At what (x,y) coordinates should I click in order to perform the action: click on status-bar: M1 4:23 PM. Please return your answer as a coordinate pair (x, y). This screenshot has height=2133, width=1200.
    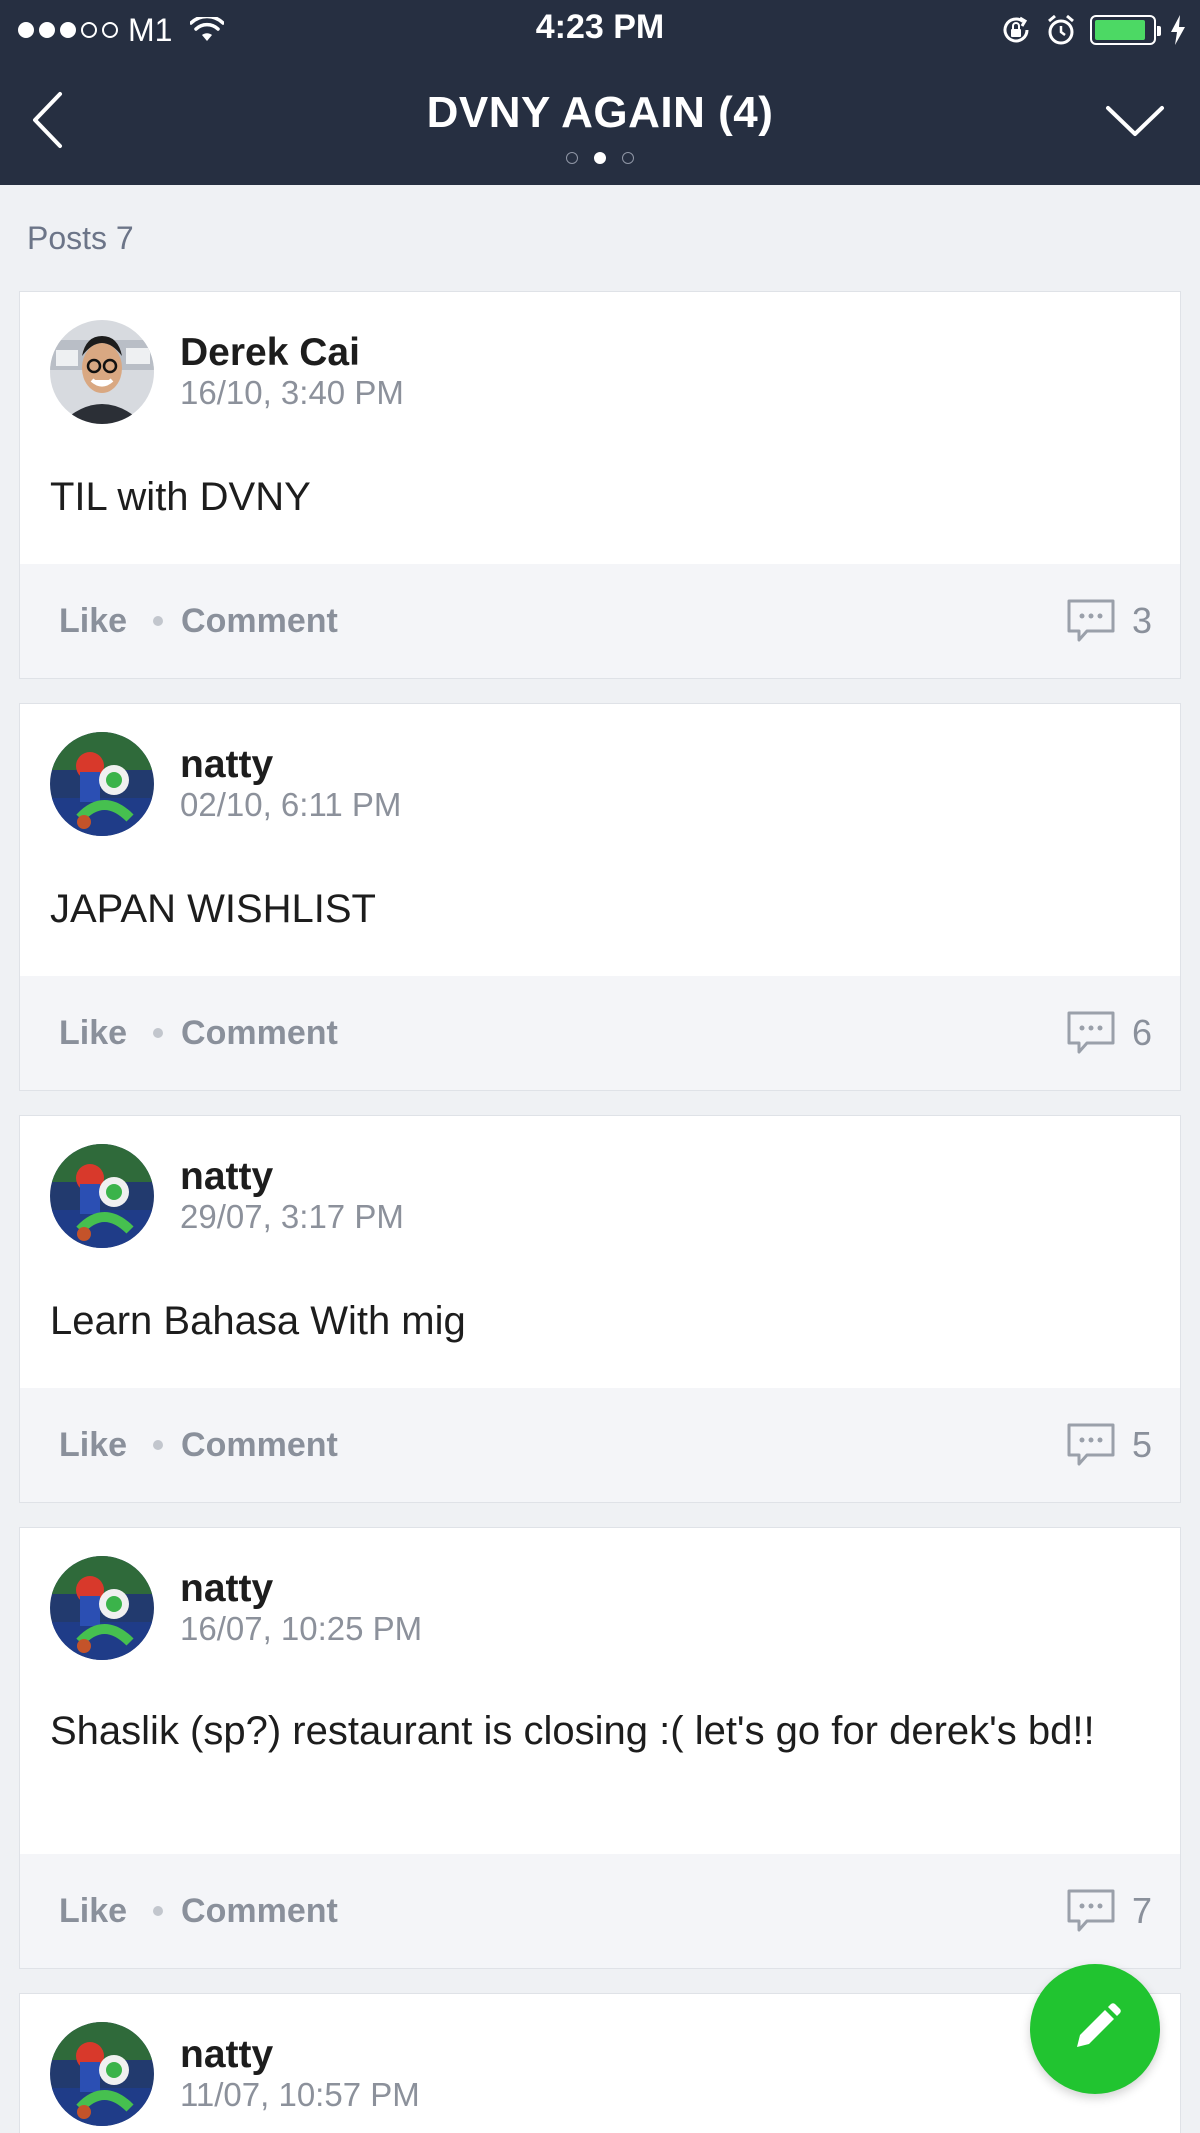
    Looking at the image, I should click on (600, 29).